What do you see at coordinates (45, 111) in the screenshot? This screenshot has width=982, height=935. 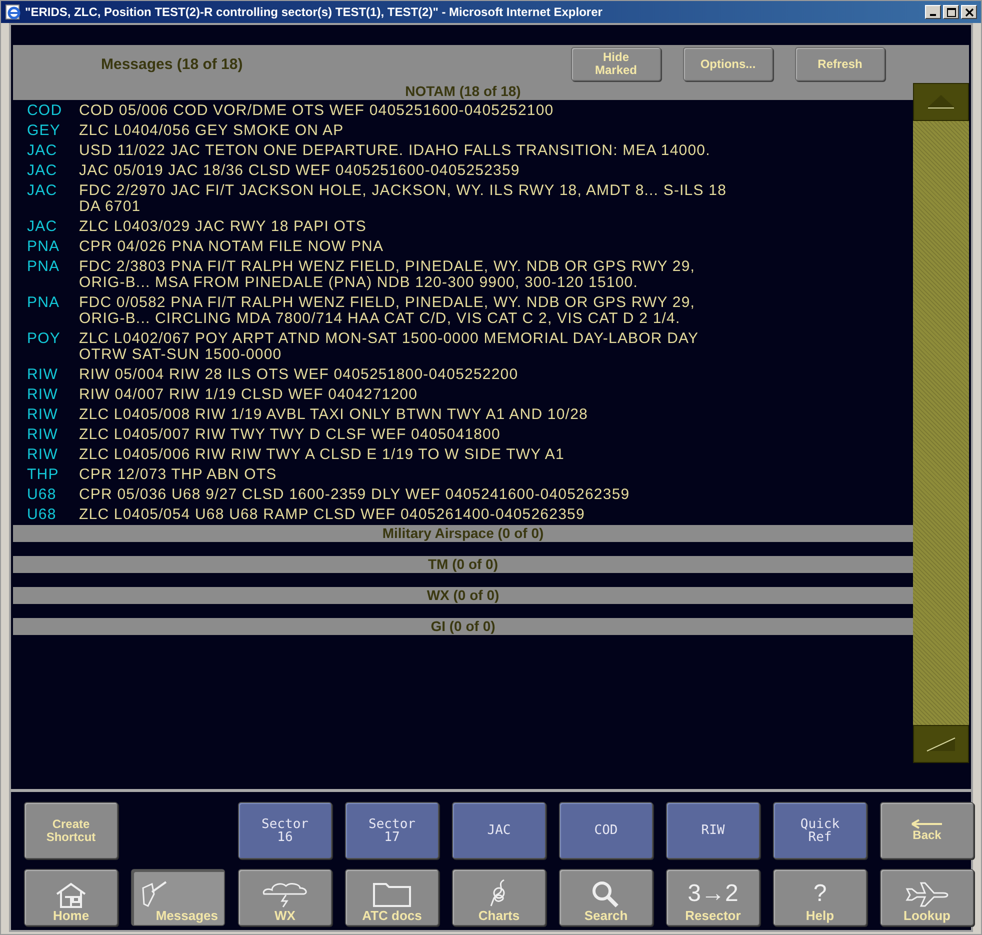 I see `location-code: COD` at bounding box center [45, 111].